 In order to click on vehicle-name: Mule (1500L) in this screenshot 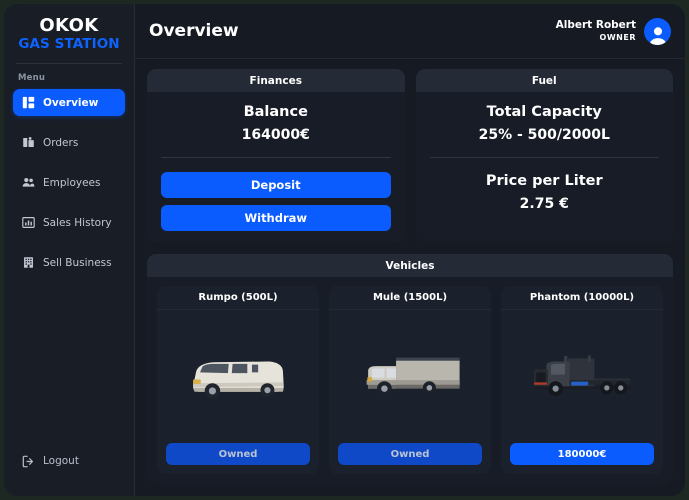, I will do `click(410, 298)`.